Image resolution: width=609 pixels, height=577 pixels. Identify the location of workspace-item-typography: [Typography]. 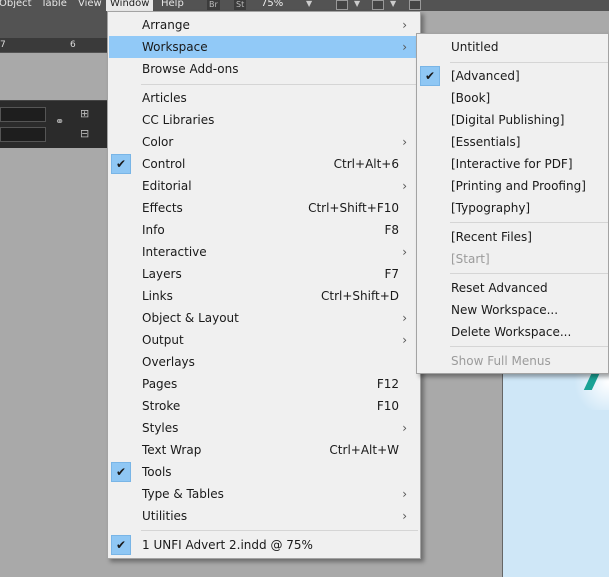
(513, 208).